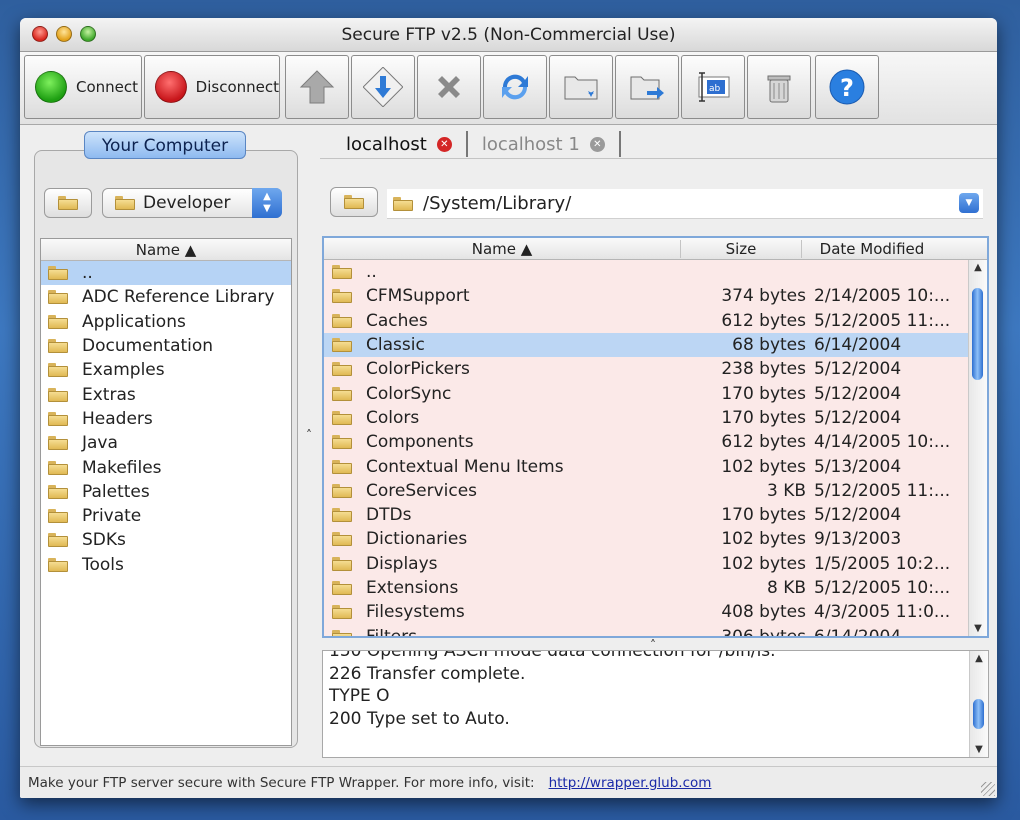  What do you see at coordinates (988, 789) in the screenshot?
I see `resize-grip` at bounding box center [988, 789].